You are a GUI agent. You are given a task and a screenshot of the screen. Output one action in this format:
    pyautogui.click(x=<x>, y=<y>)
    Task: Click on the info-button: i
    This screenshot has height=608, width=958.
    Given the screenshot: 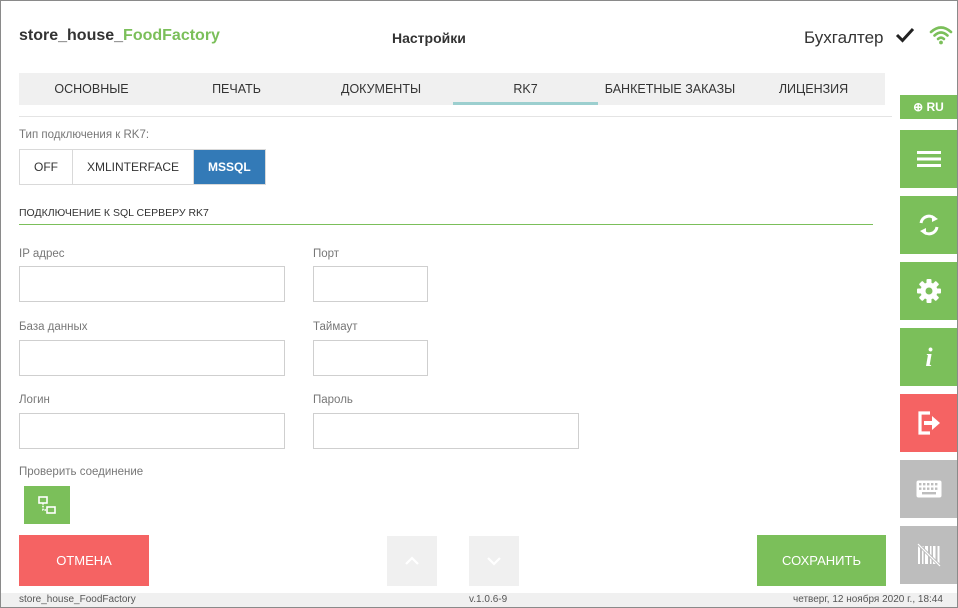 What is the action you would take?
    pyautogui.click(x=928, y=357)
    